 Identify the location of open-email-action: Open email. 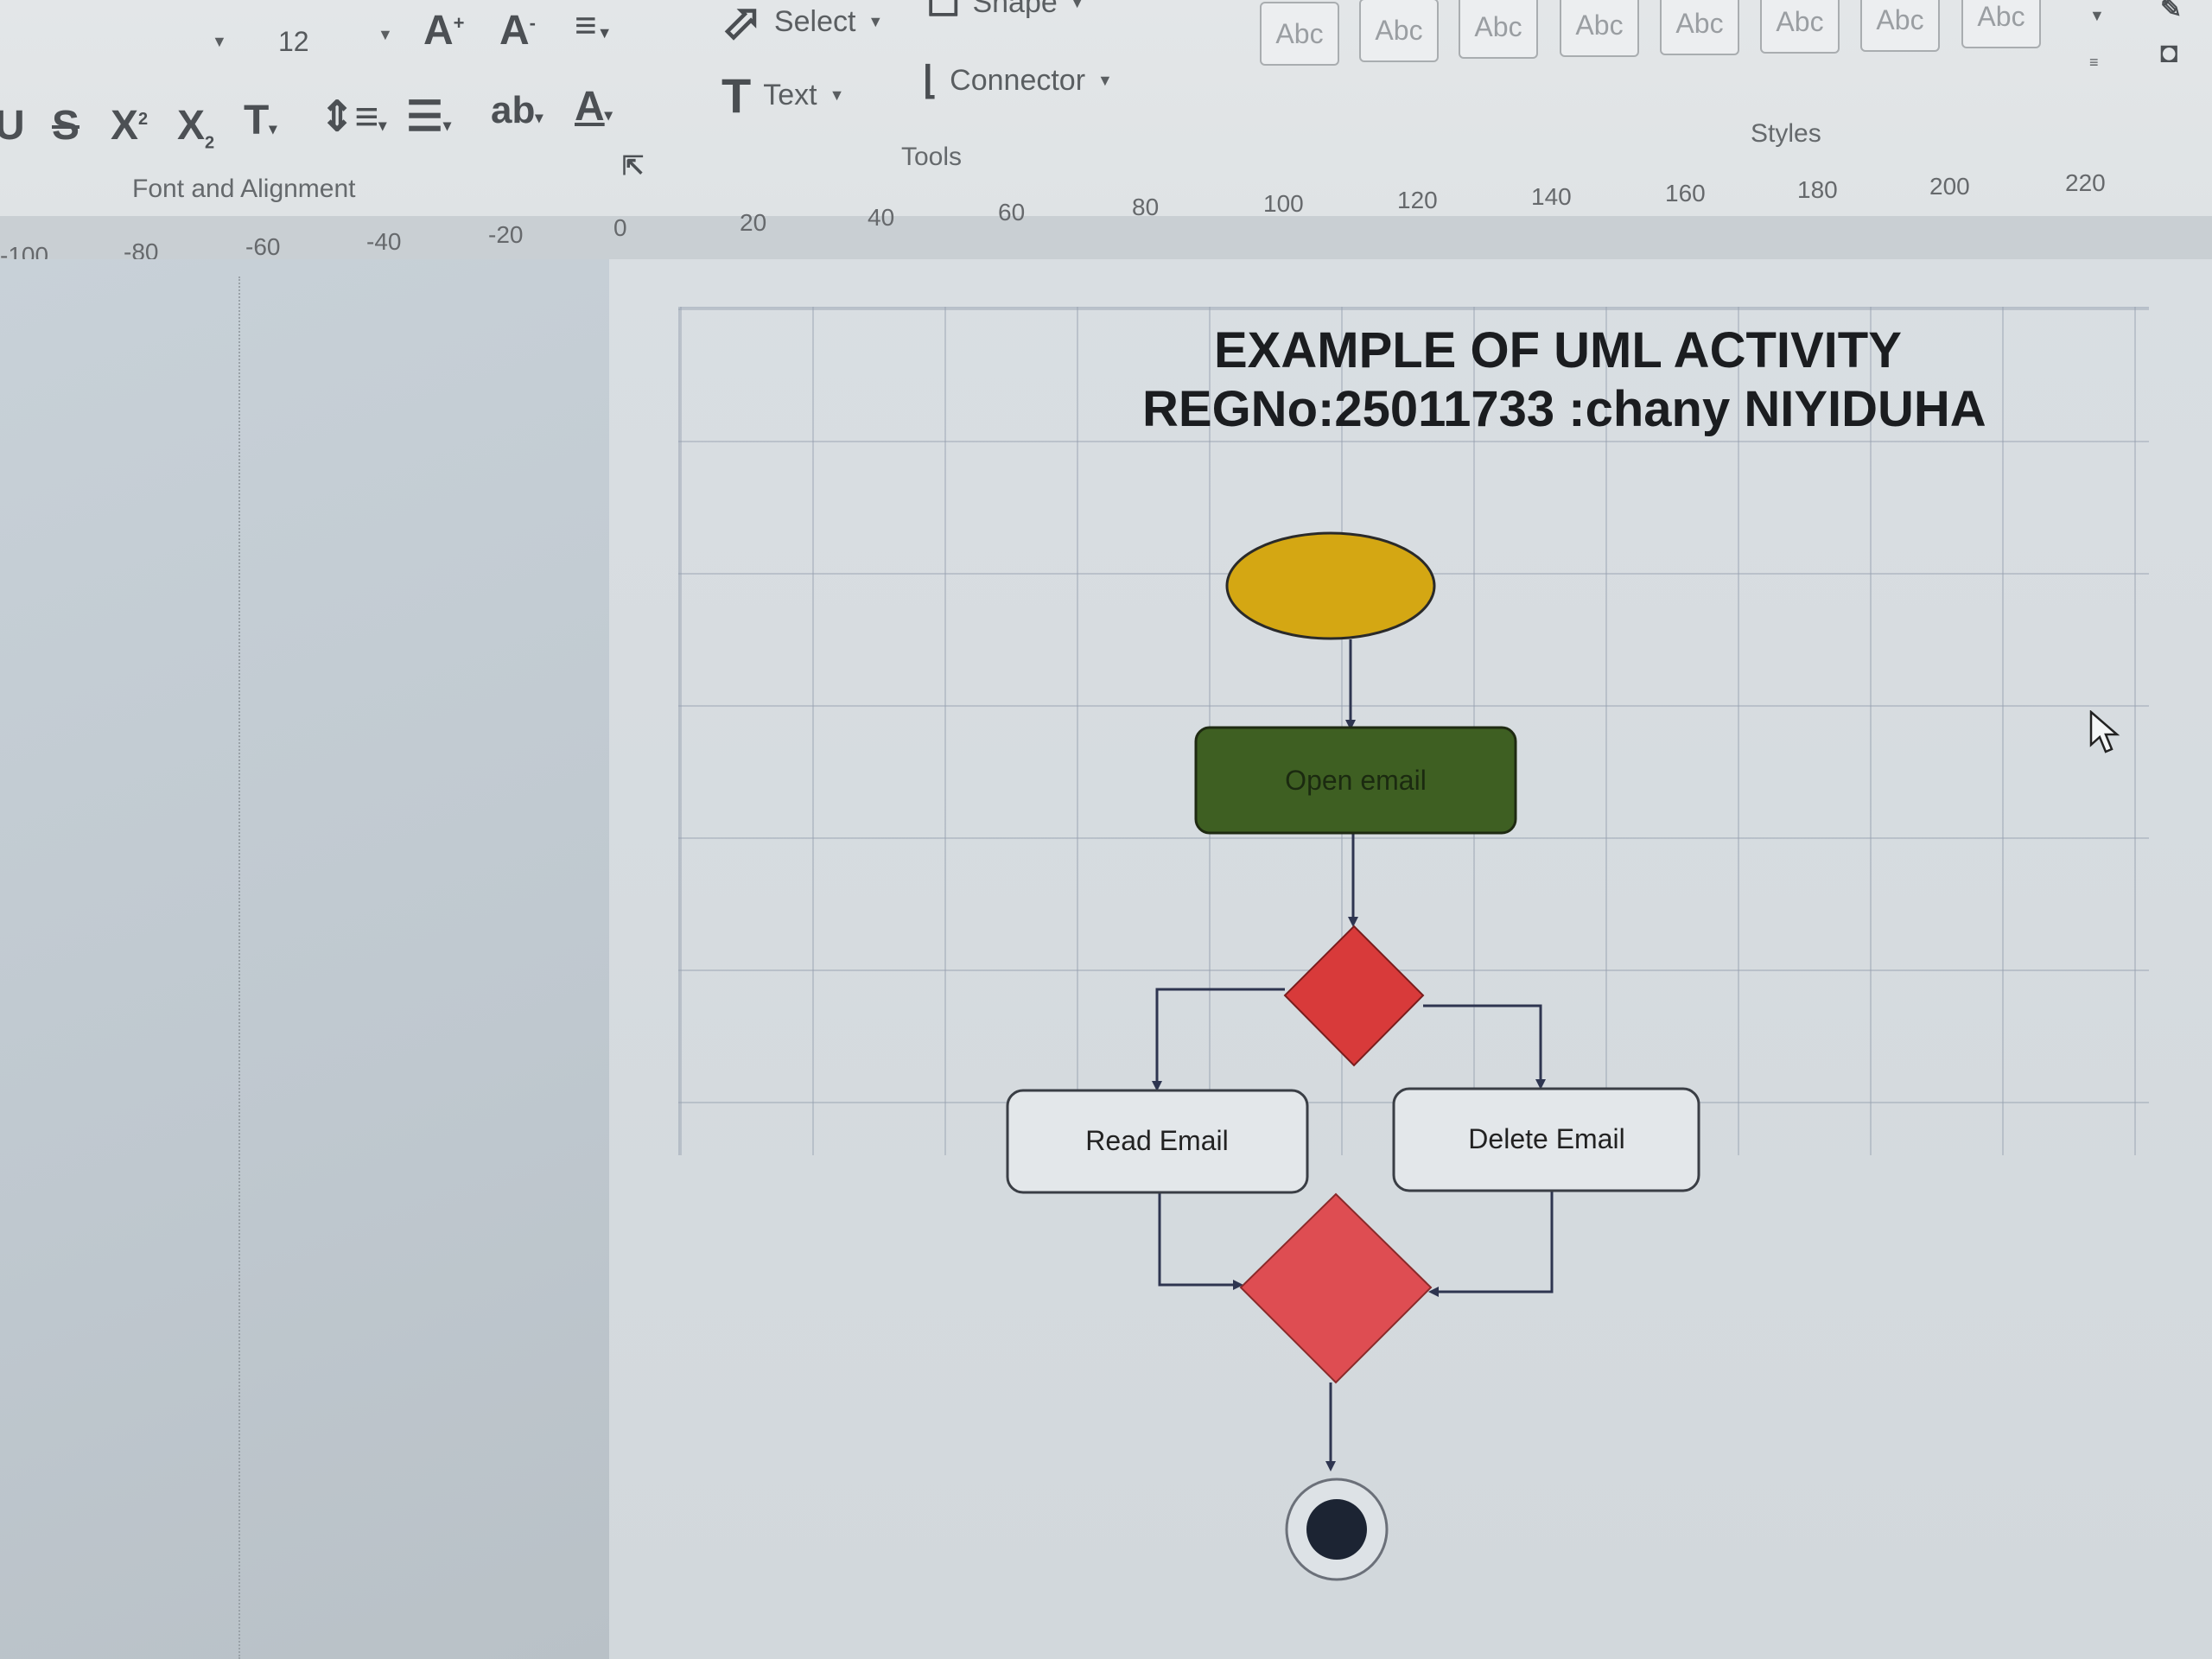
(1355, 780).